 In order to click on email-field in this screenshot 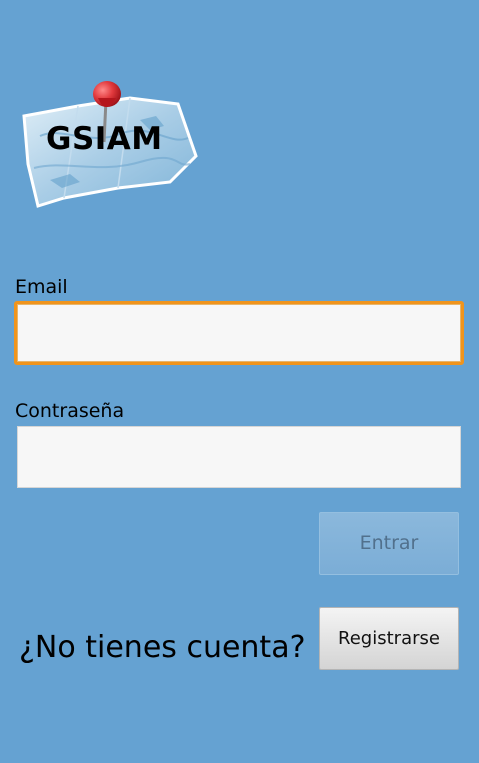, I will do `click(239, 333)`.